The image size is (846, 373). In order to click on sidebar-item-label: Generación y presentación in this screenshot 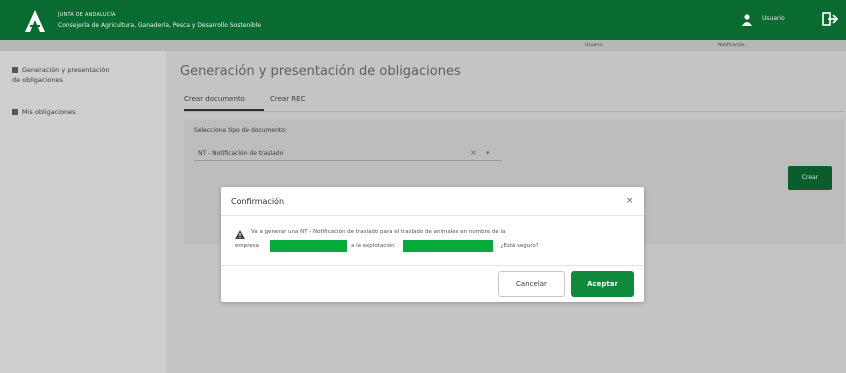, I will do `click(66, 70)`.